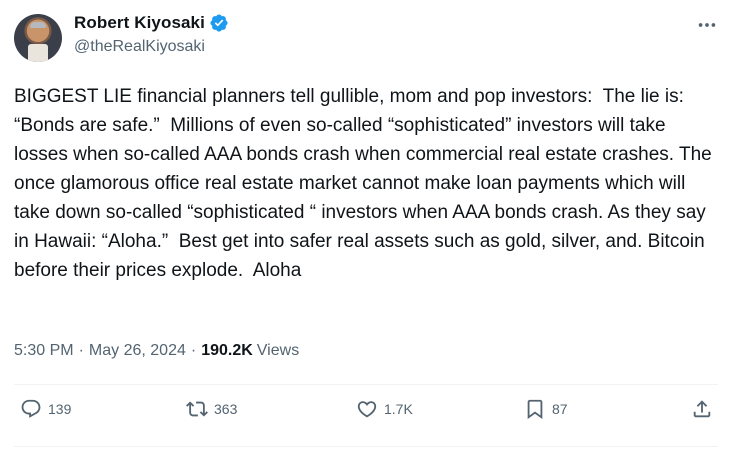 Image resolution: width=732 pixels, height=454 pixels. I want to click on share-button, so click(702, 409).